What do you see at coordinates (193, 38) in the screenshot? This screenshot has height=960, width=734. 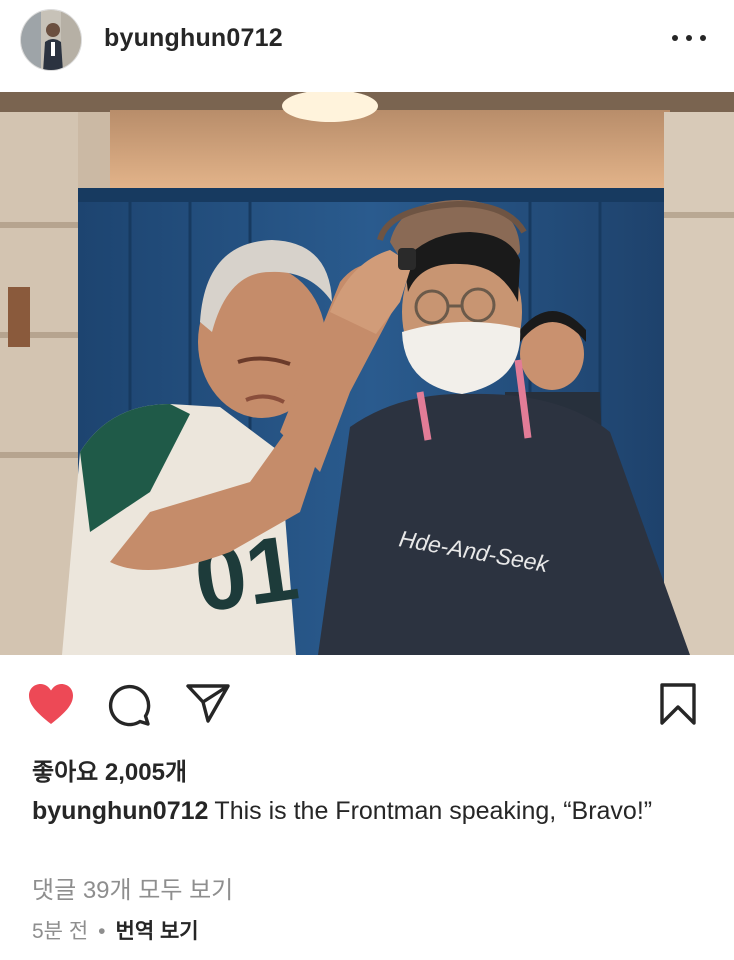 I see `post-username: byunghun0712` at bounding box center [193, 38].